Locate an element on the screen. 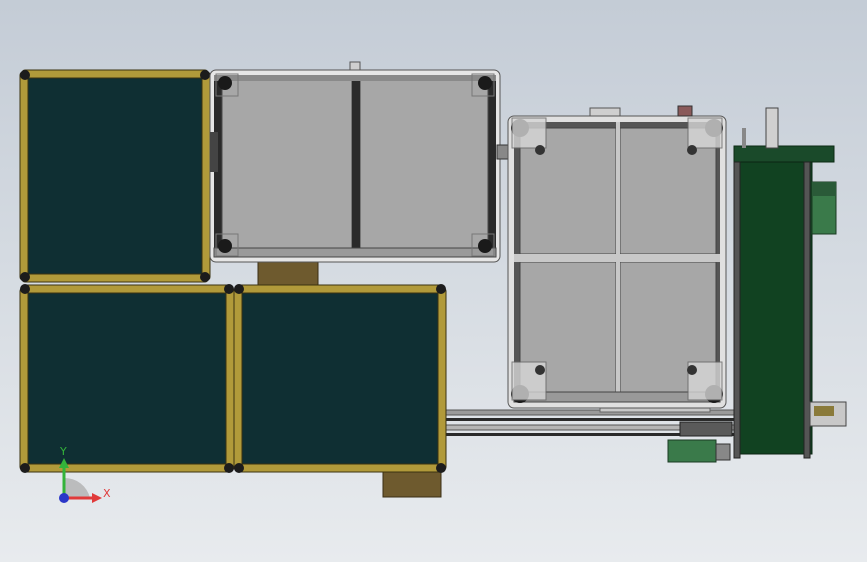  base-block-lower is located at coordinates (412, 484).